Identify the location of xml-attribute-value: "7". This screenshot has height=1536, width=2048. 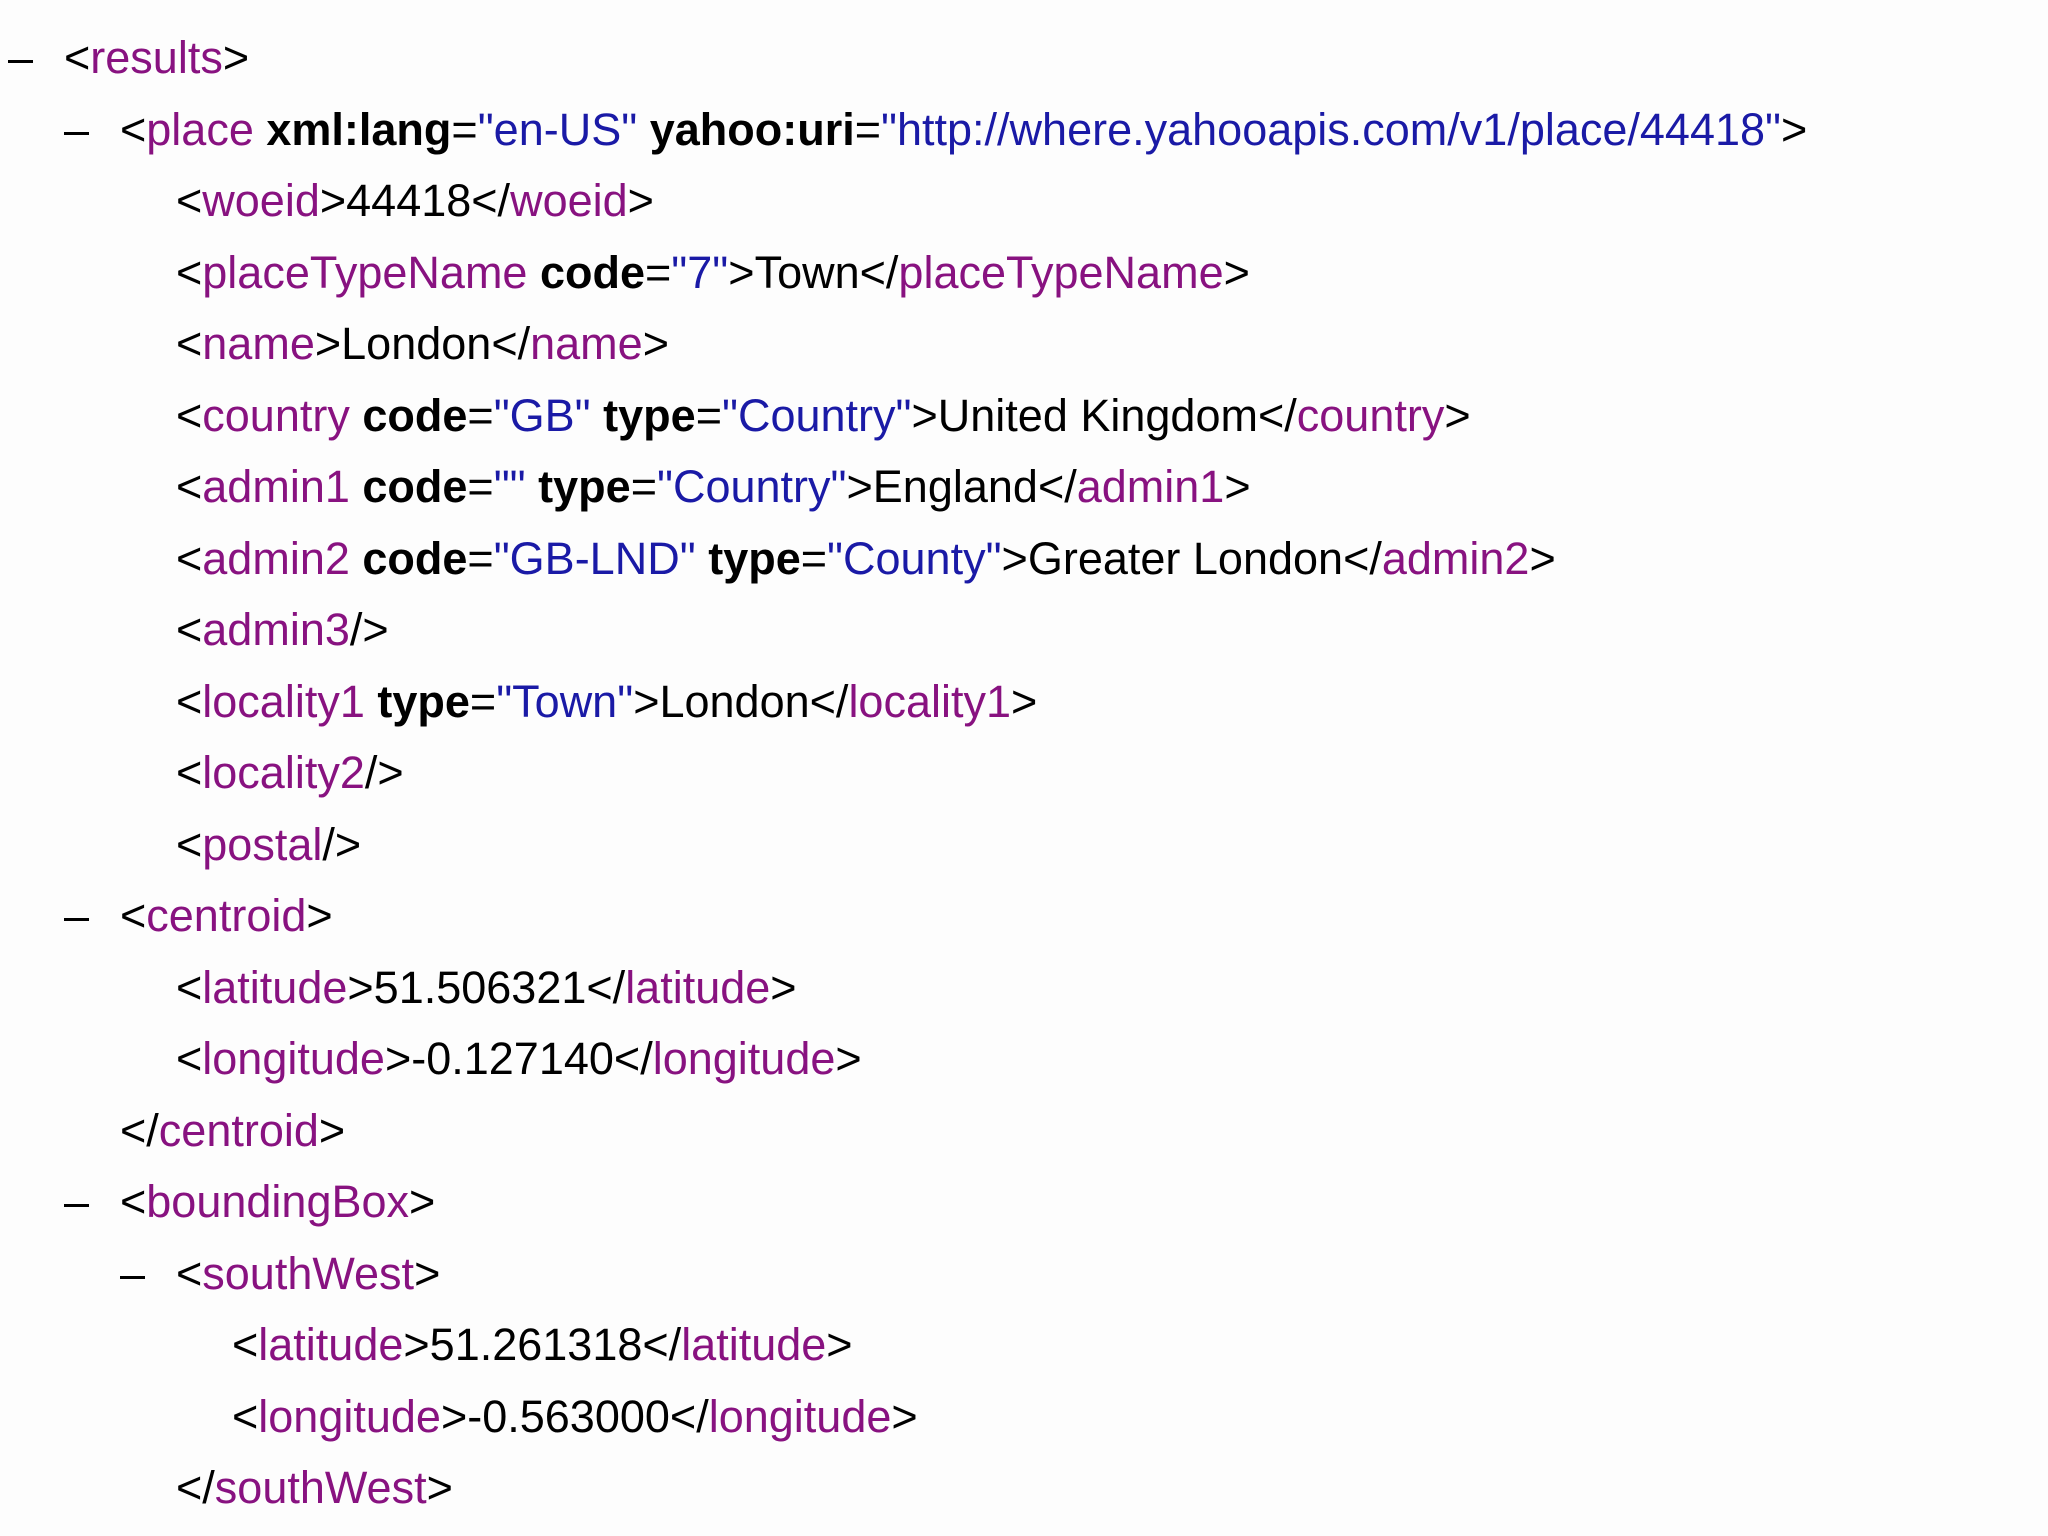
(700, 272).